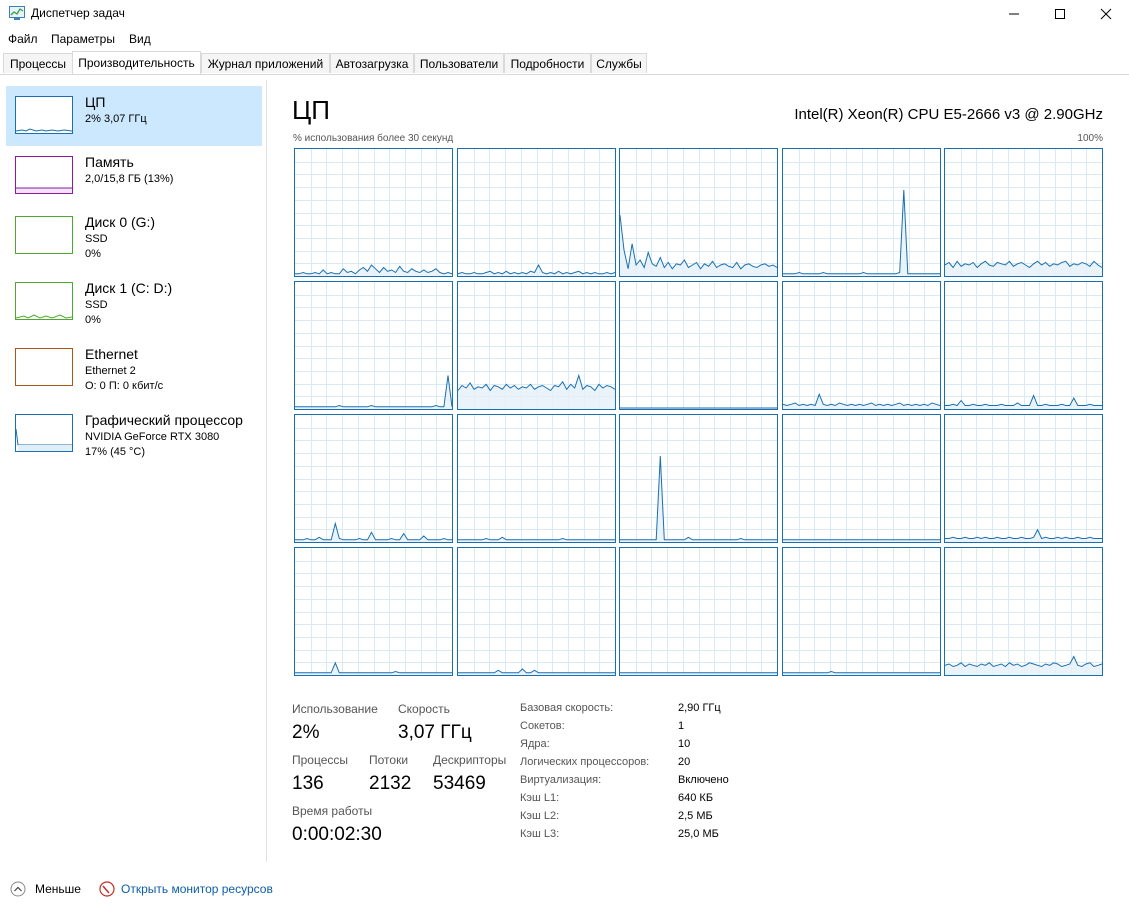 This screenshot has height=913, width=1129. Describe the element at coordinates (129, 179) in the screenshot. I see `sidebar-memory-usage: 2,0/15,8 ГБ (13%)` at that location.